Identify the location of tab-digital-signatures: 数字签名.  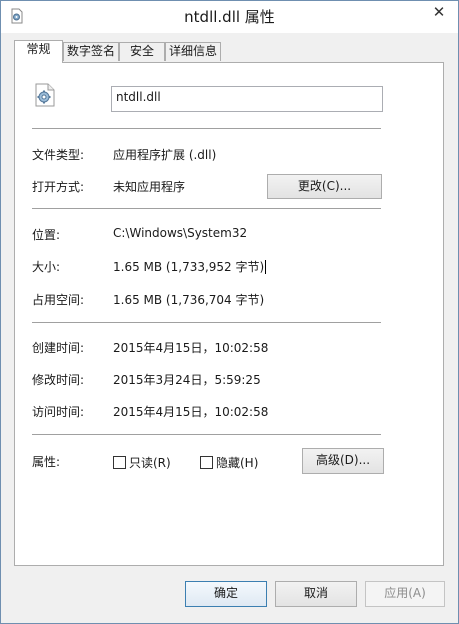
(91, 51).